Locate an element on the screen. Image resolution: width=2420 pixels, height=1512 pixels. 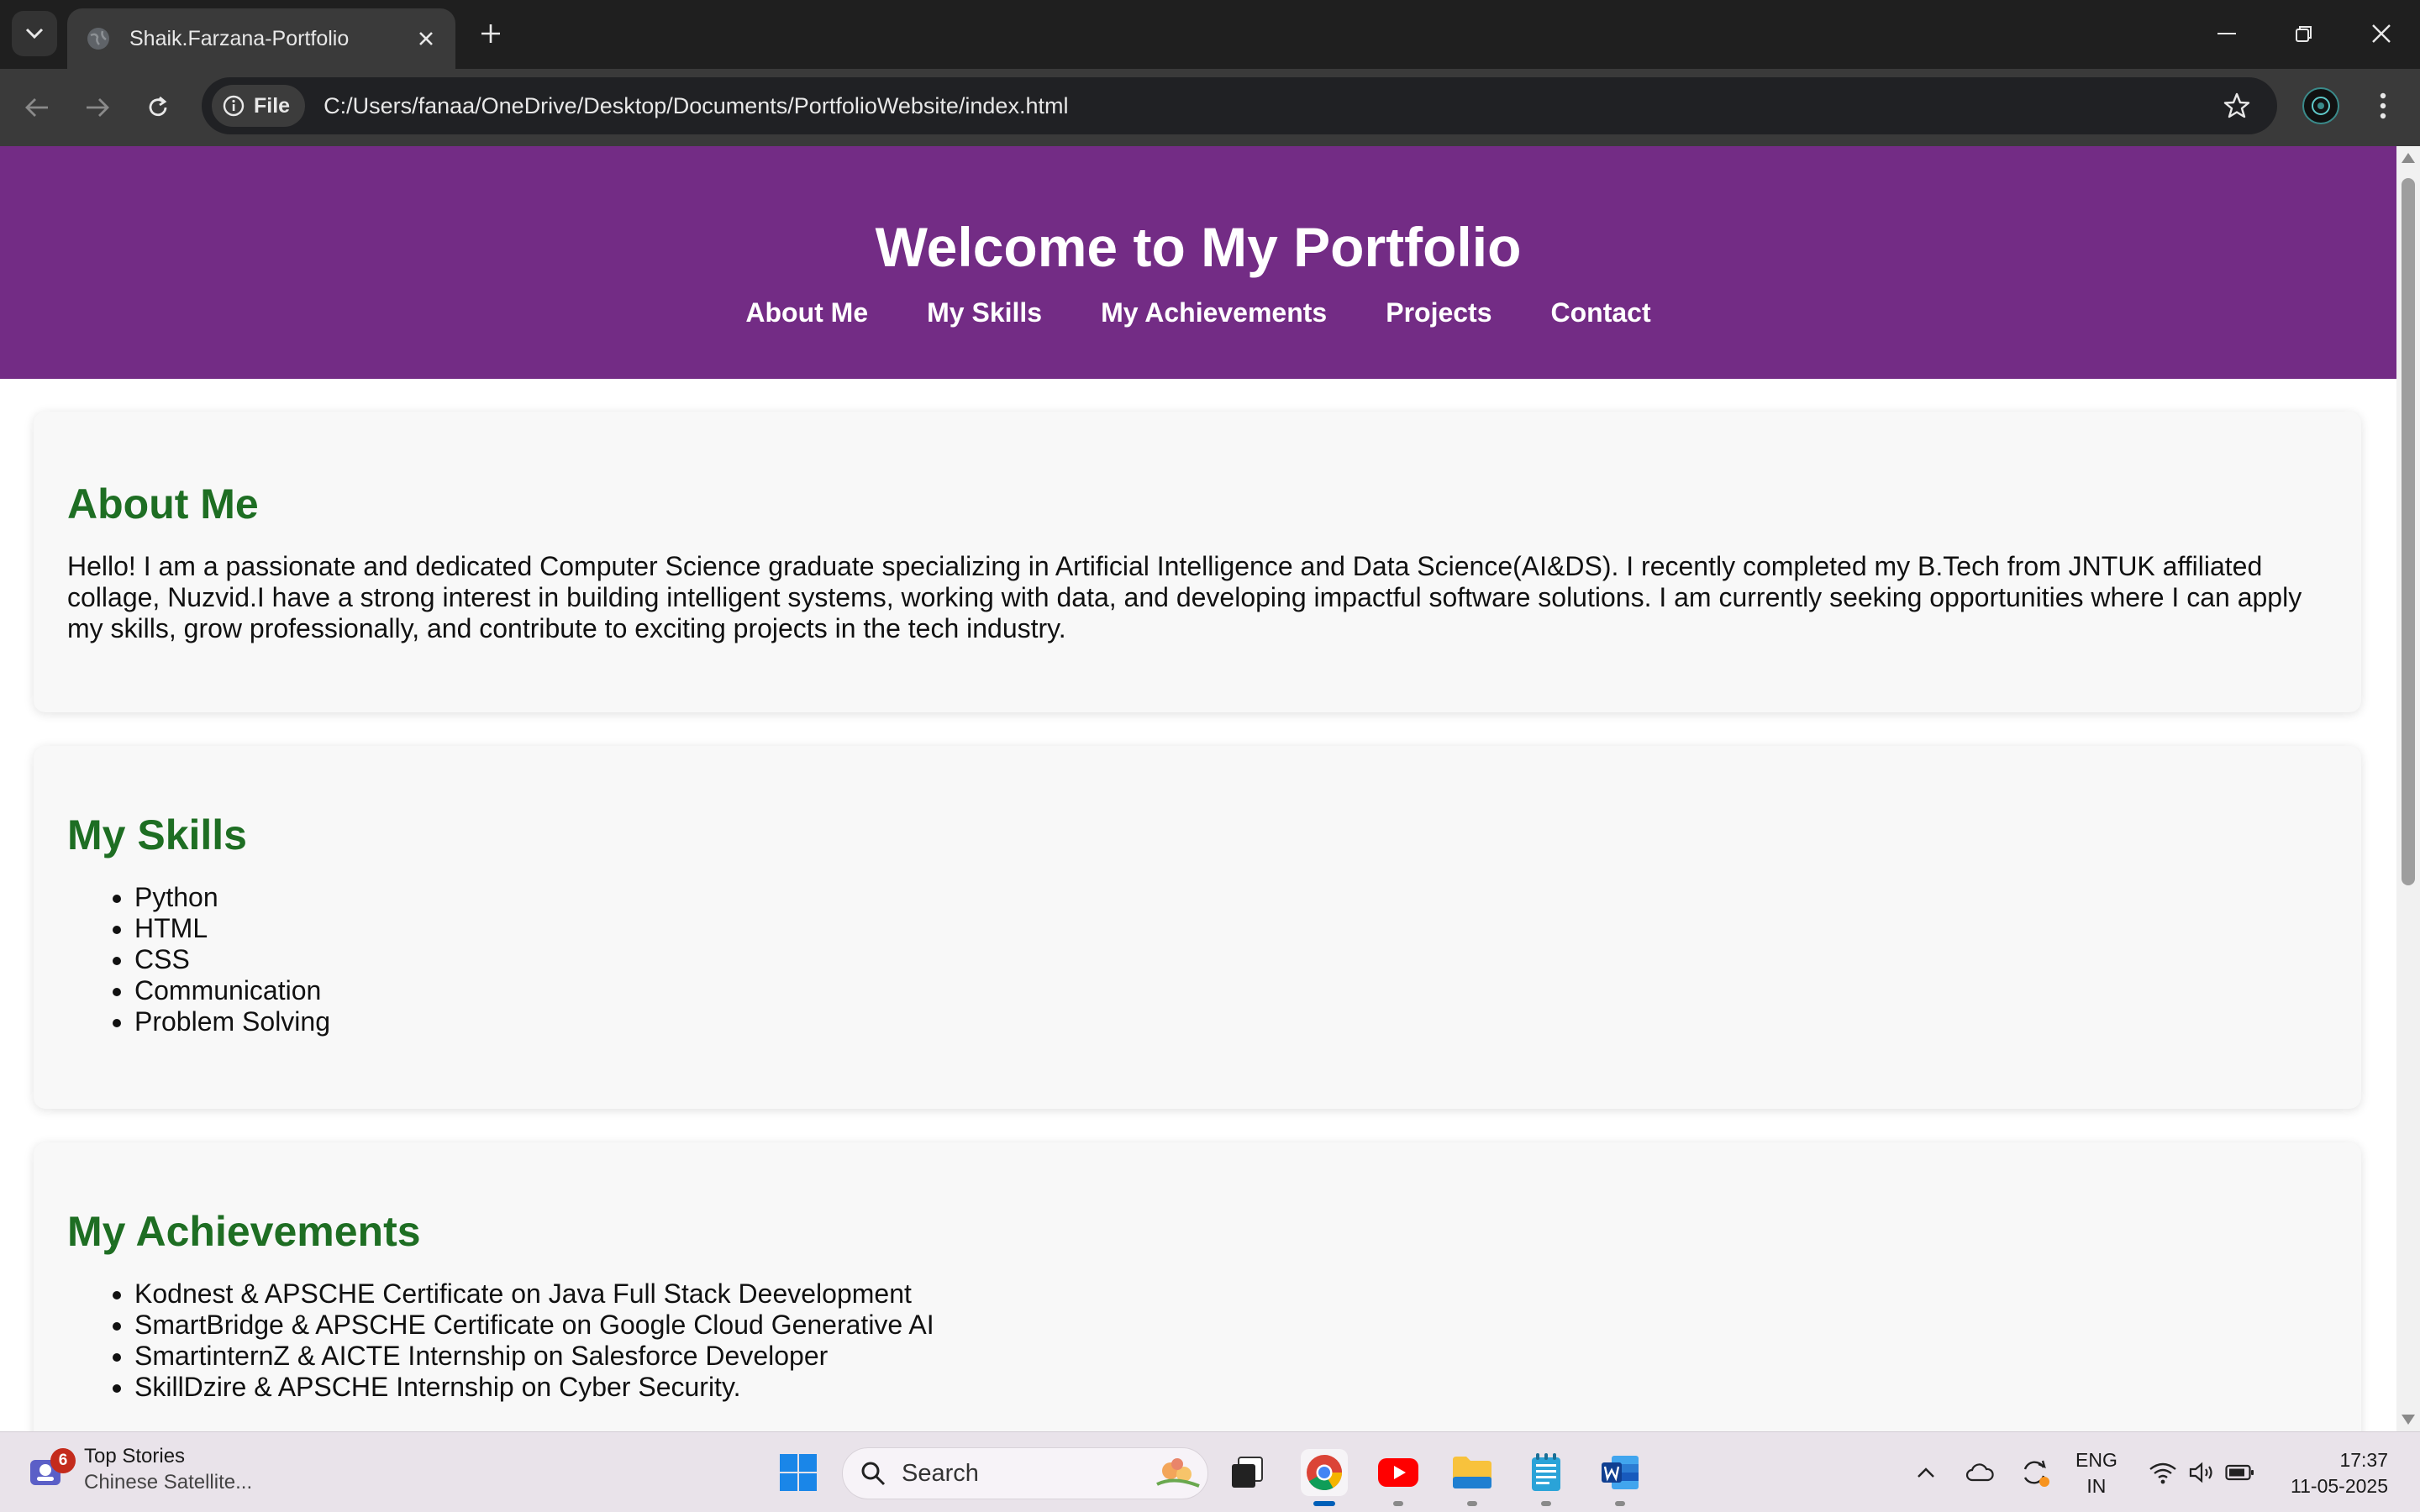
language-code: ENG is located at coordinates (2096, 1460).